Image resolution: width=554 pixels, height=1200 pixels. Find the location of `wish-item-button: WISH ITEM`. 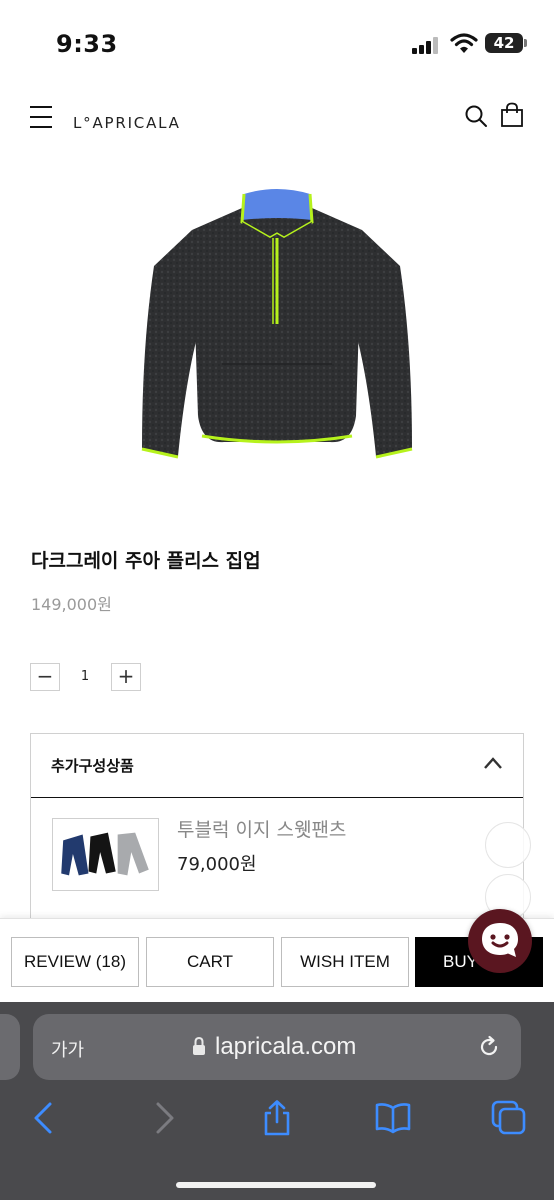

wish-item-button: WISH ITEM is located at coordinates (345, 962).